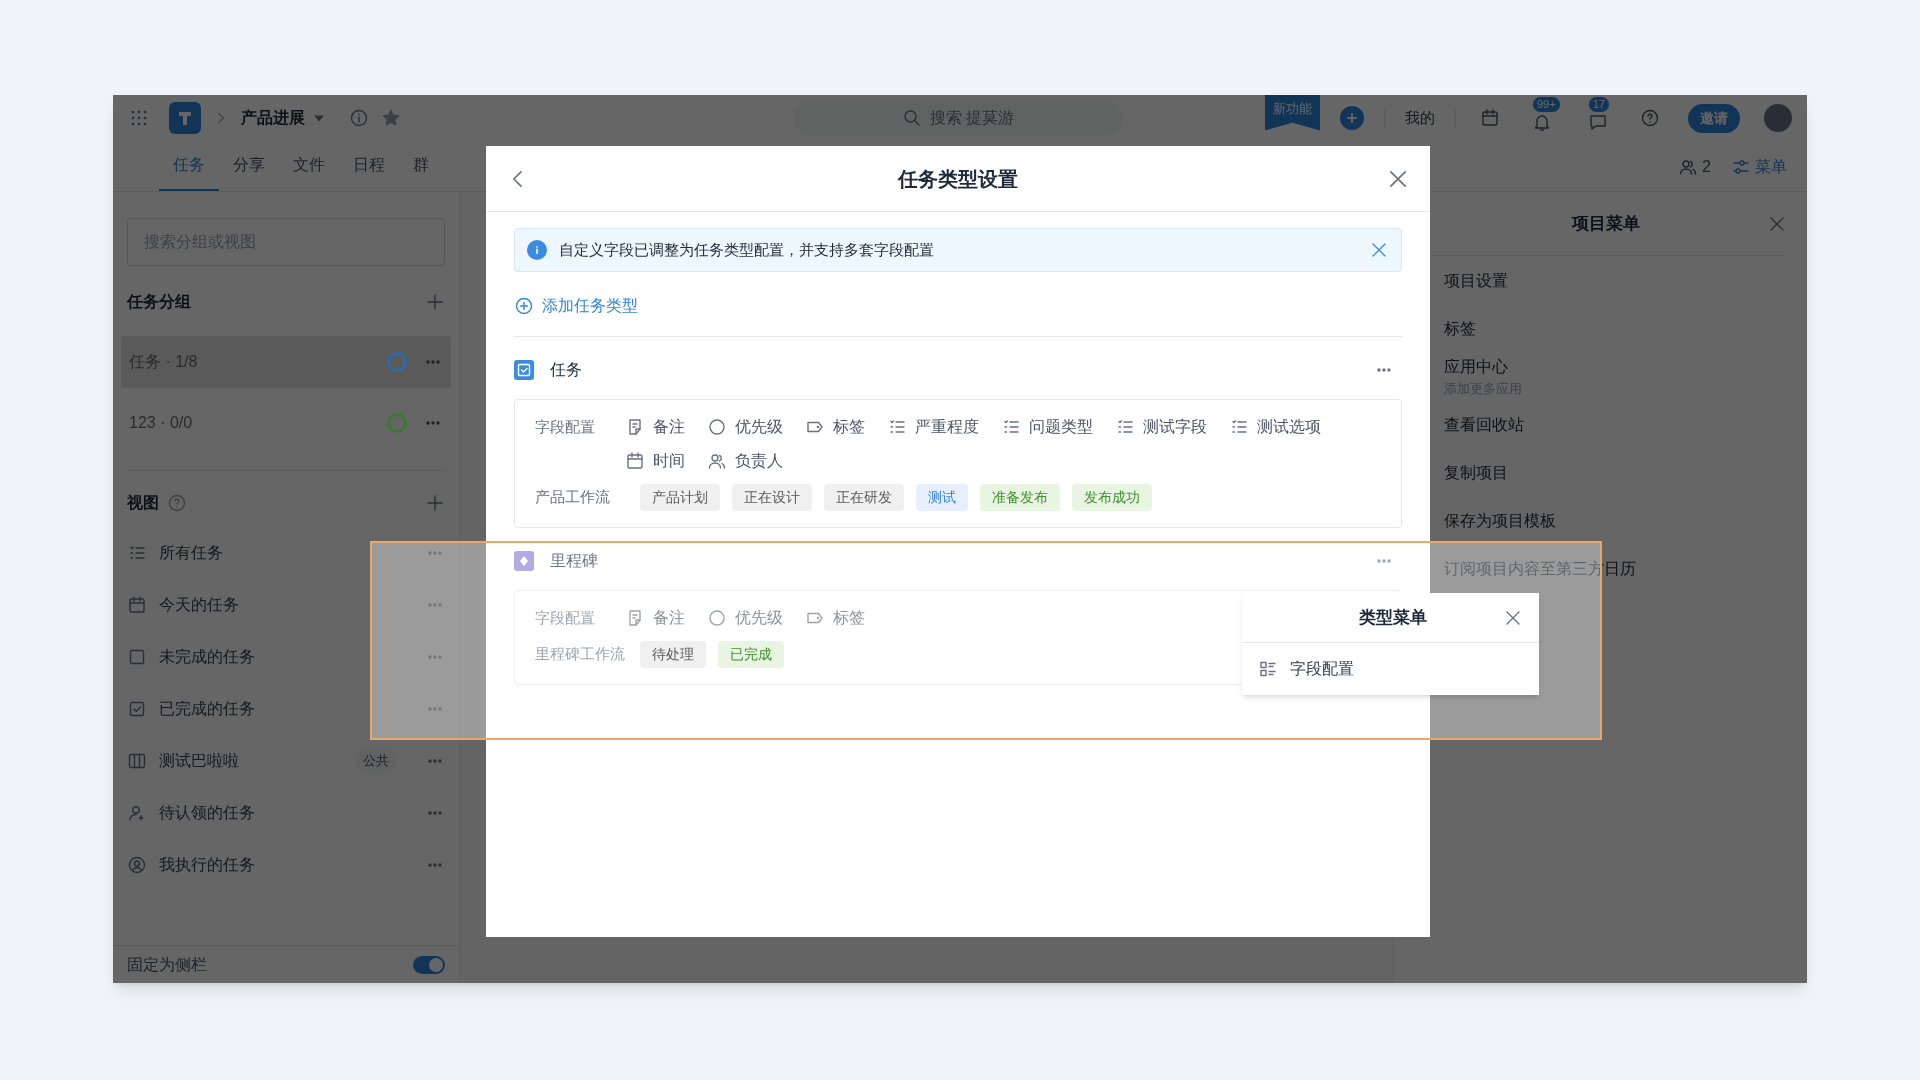 The height and width of the screenshot is (1080, 1920). I want to click on menu-label: 复制项目, so click(1476, 473).